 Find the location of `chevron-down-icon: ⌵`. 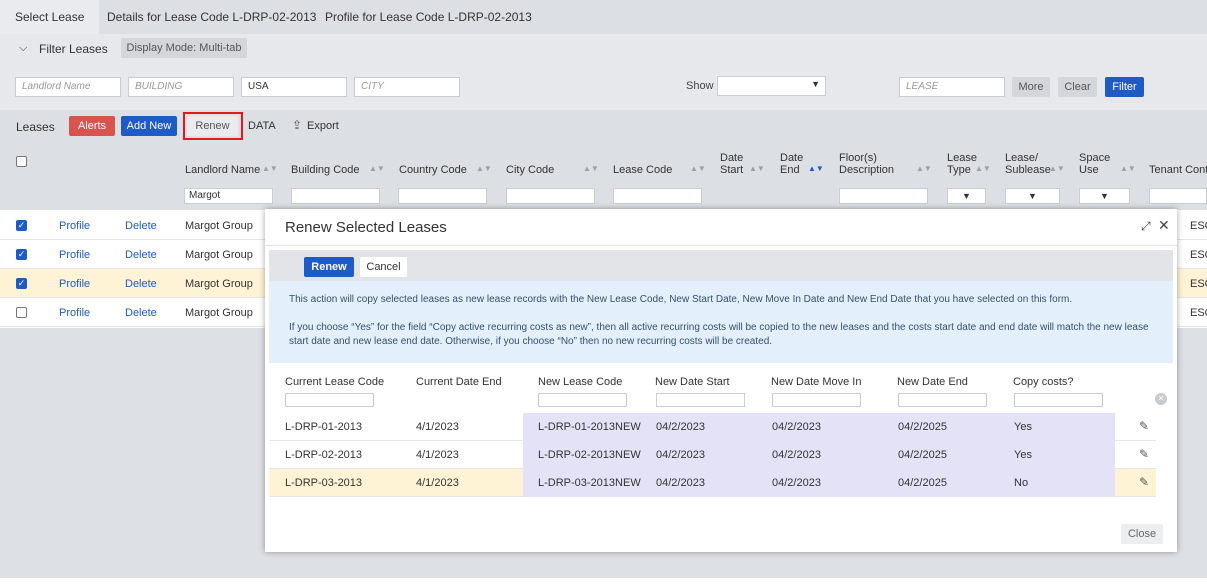

chevron-down-icon: ⌵ is located at coordinates (23, 48).